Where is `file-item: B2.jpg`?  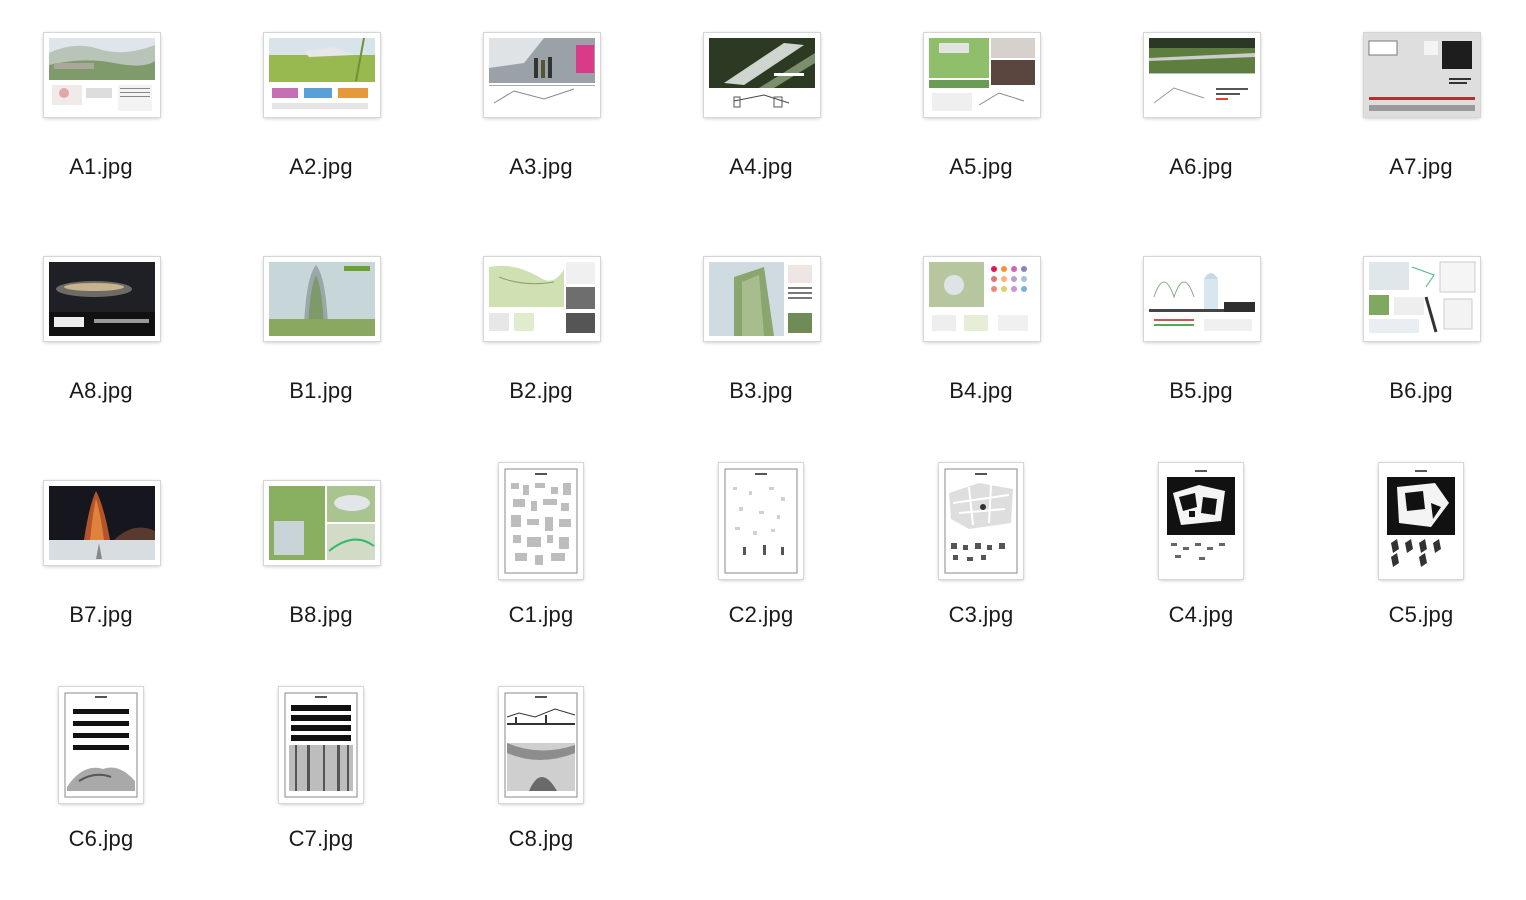
file-item: B2.jpg is located at coordinates (541, 336).